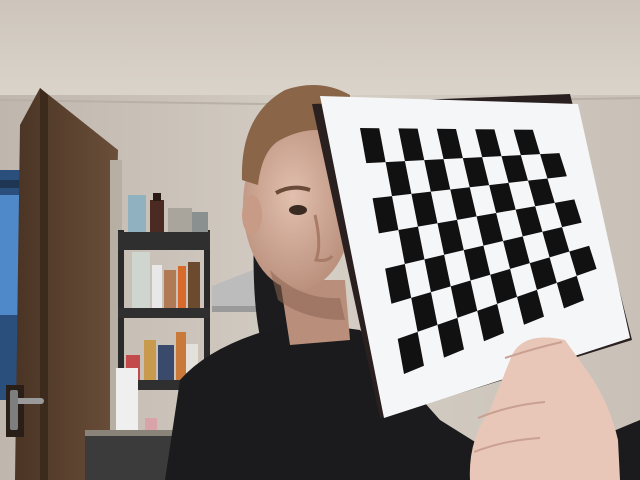  What do you see at coordinates (132, 456) in the screenshot?
I see `counter` at bounding box center [132, 456].